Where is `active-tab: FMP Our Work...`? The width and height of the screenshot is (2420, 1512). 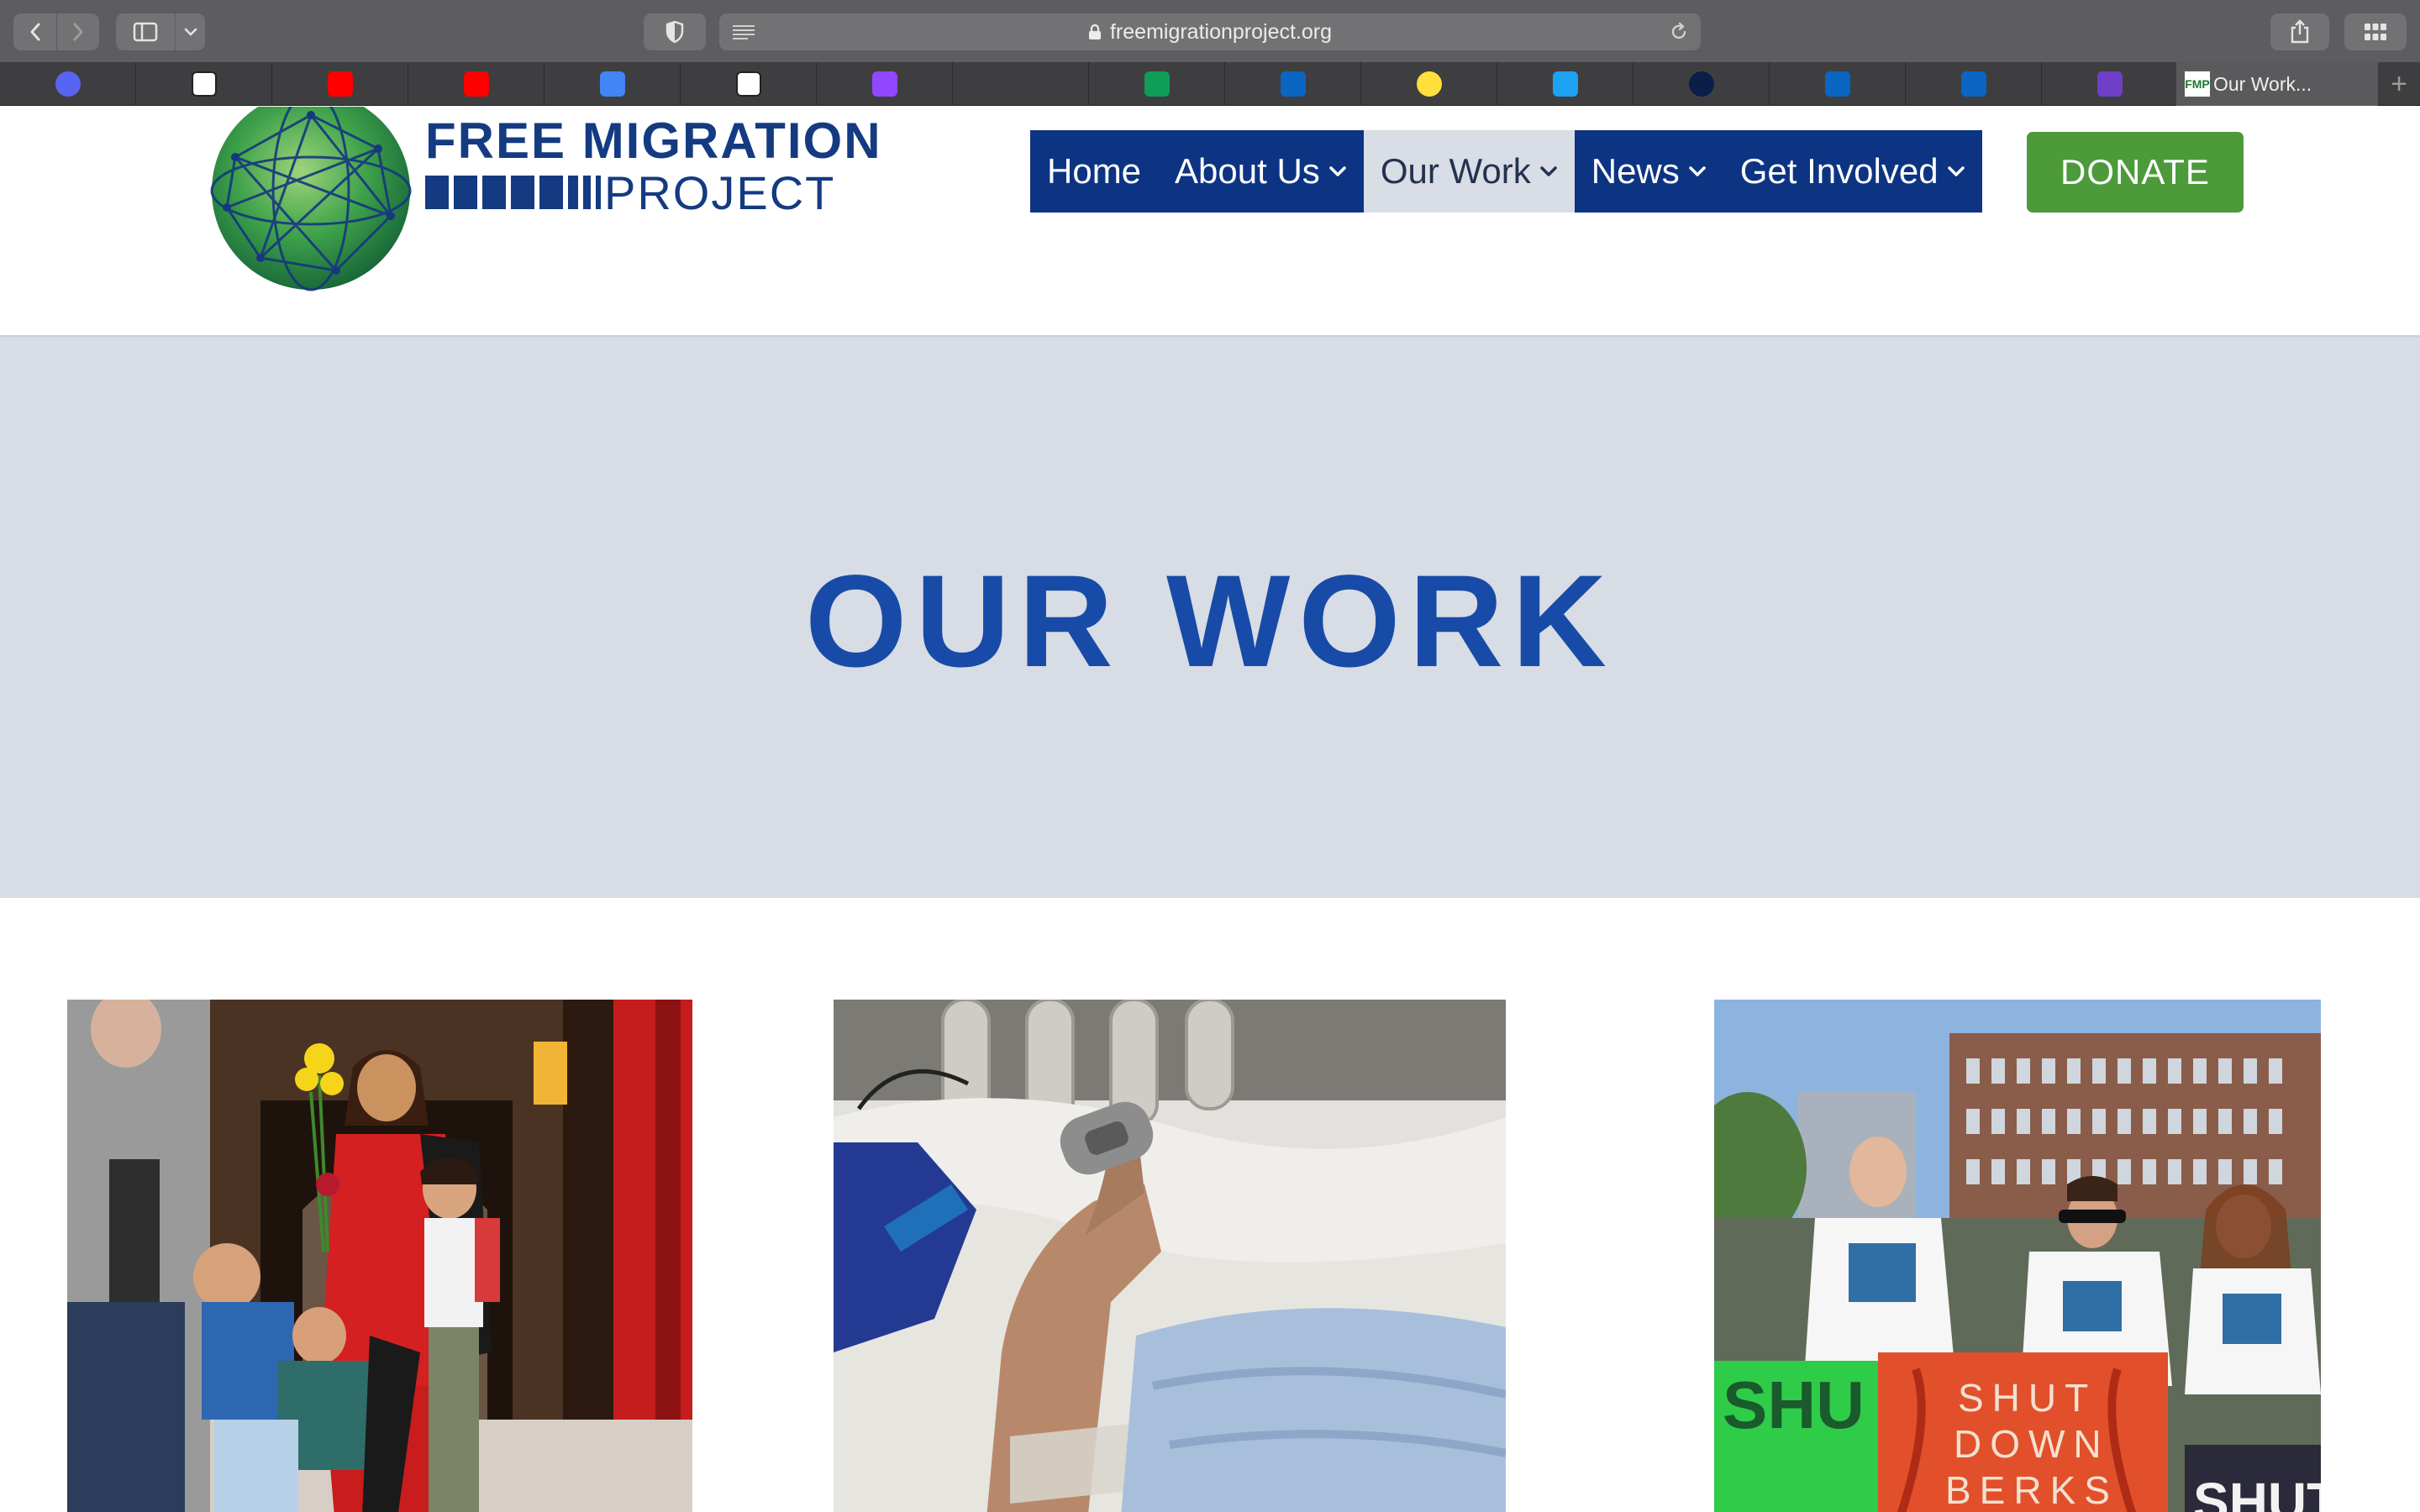
active-tab: FMP Our Work... is located at coordinates (2277, 84).